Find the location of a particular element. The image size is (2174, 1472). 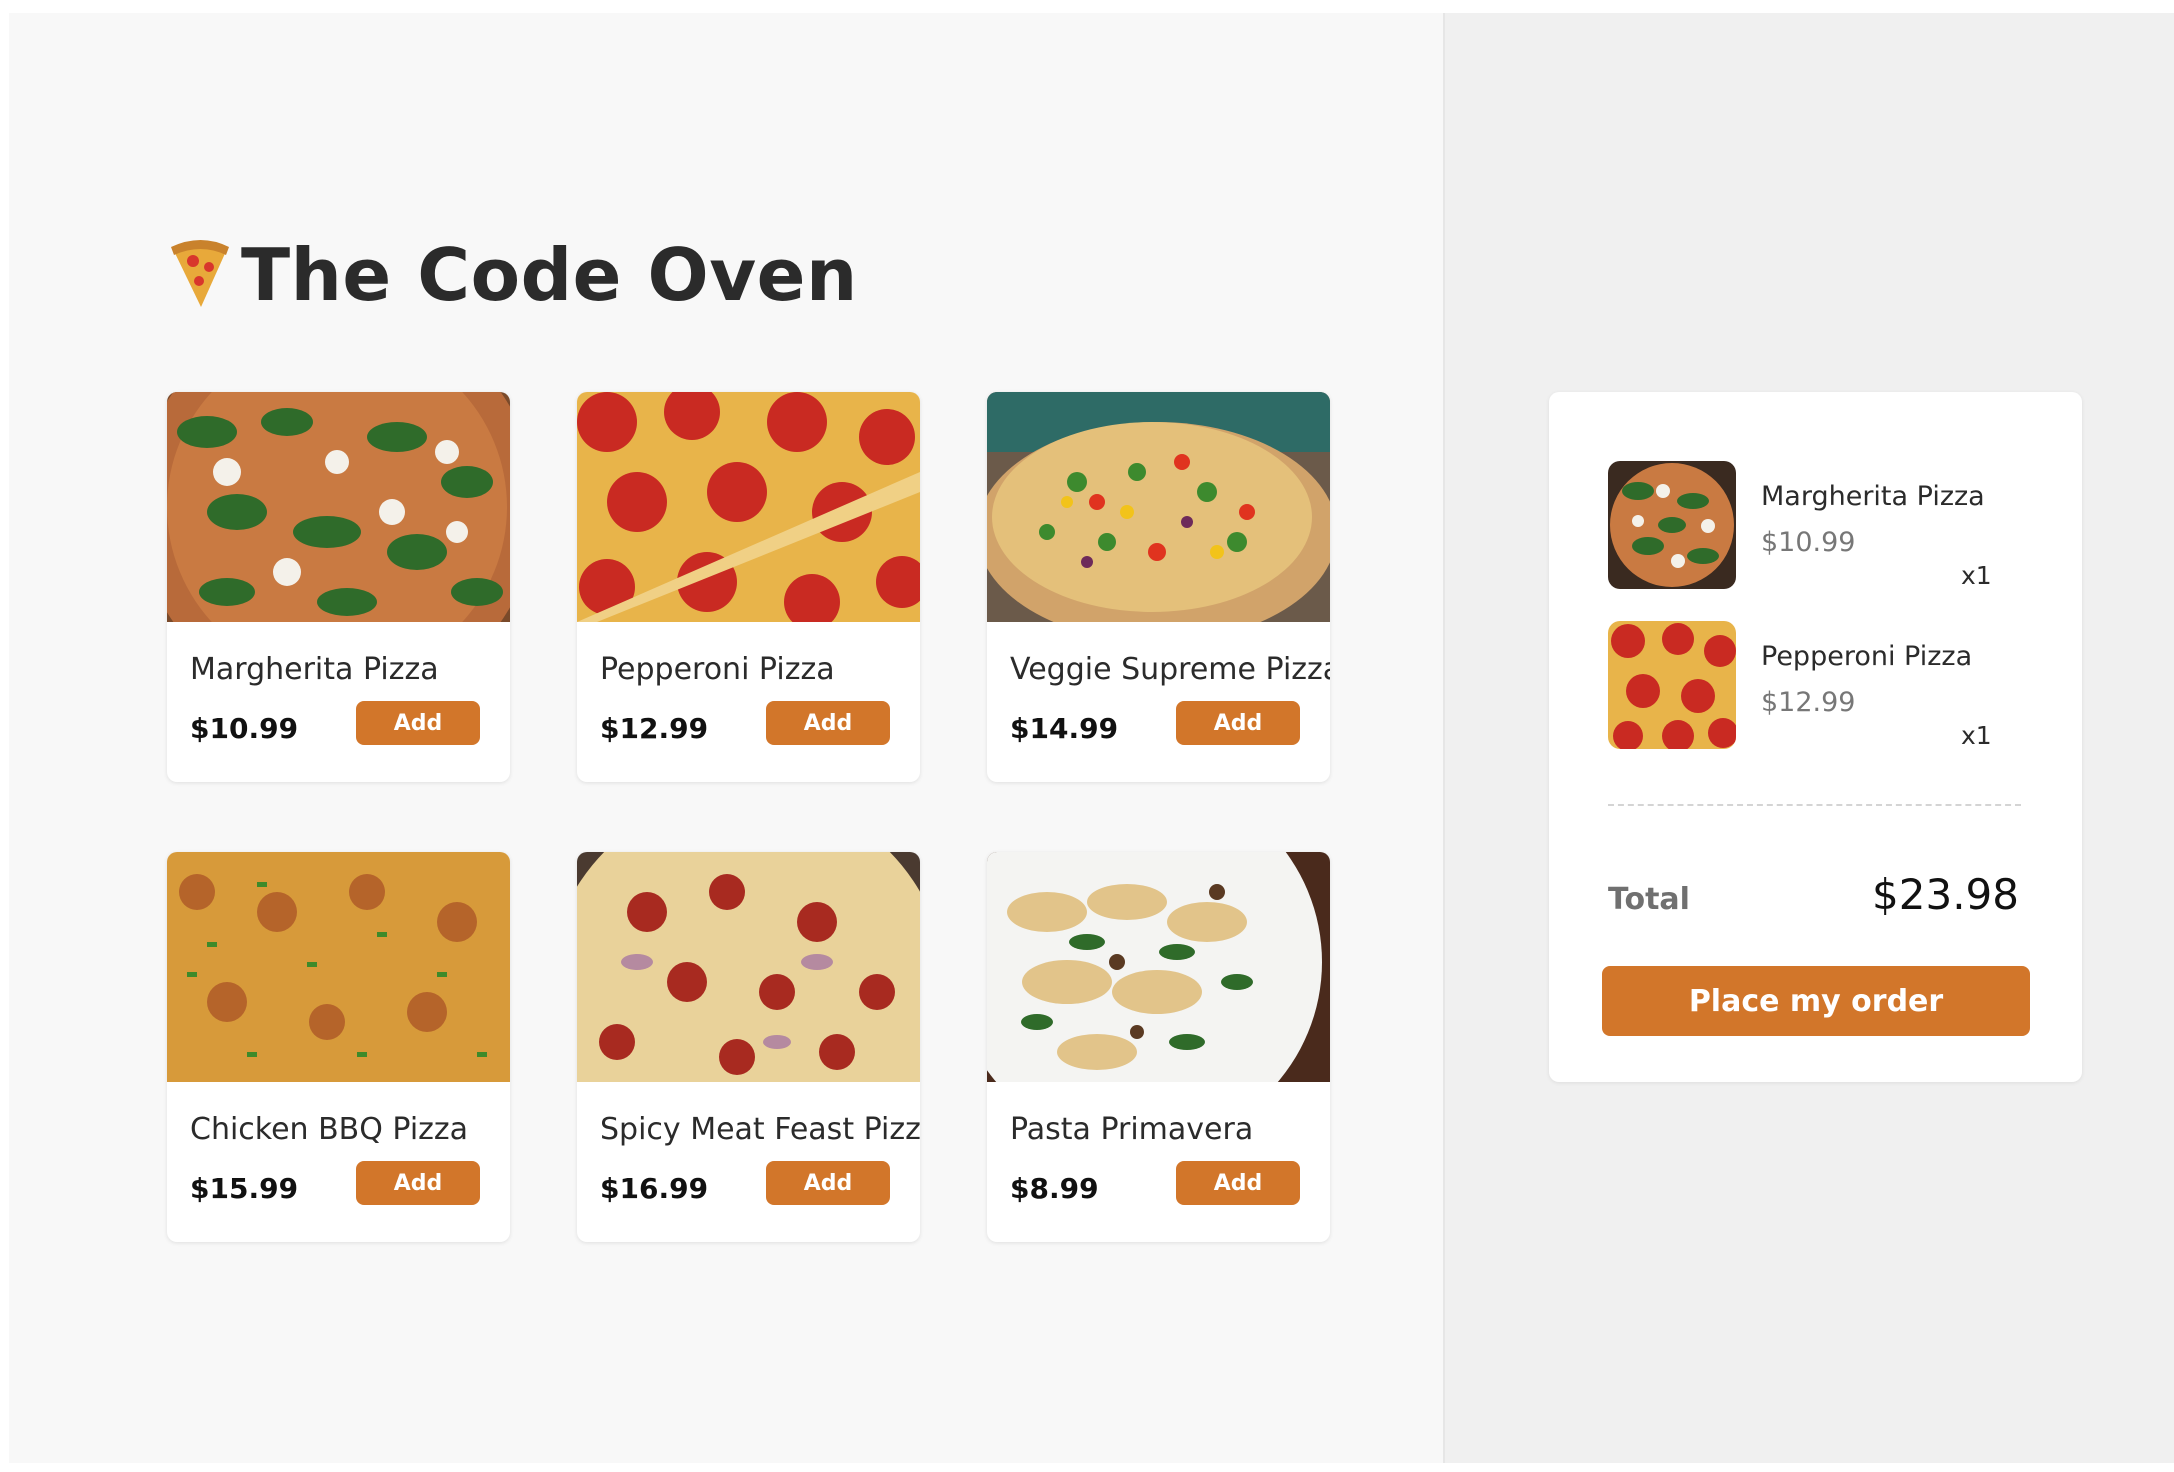

brand-header: The Code Oven is located at coordinates (512, 275).